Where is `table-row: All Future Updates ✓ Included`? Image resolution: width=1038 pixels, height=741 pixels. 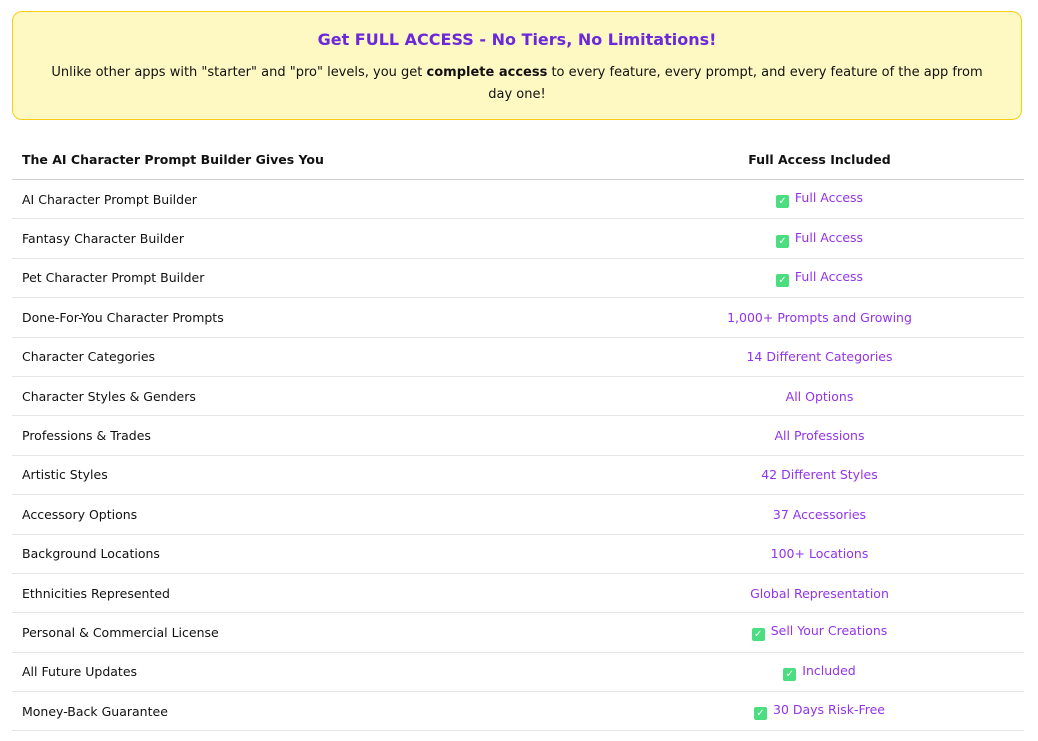
table-row: All Future Updates ✓ Included is located at coordinates (518, 672).